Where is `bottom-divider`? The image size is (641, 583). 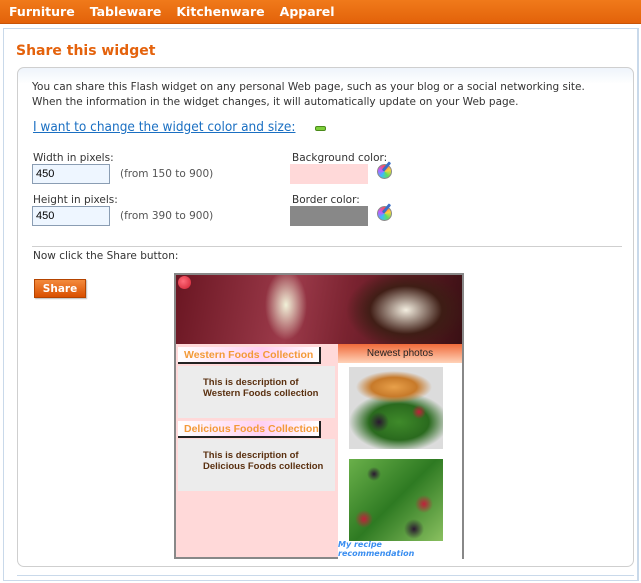
bottom-divider is located at coordinates (325, 575).